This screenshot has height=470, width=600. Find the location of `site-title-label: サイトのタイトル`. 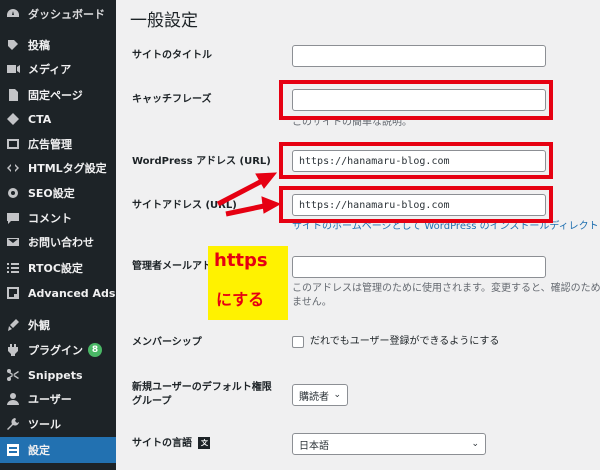

site-title-label: サイトのタイトル is located at coordinates (172, 55).